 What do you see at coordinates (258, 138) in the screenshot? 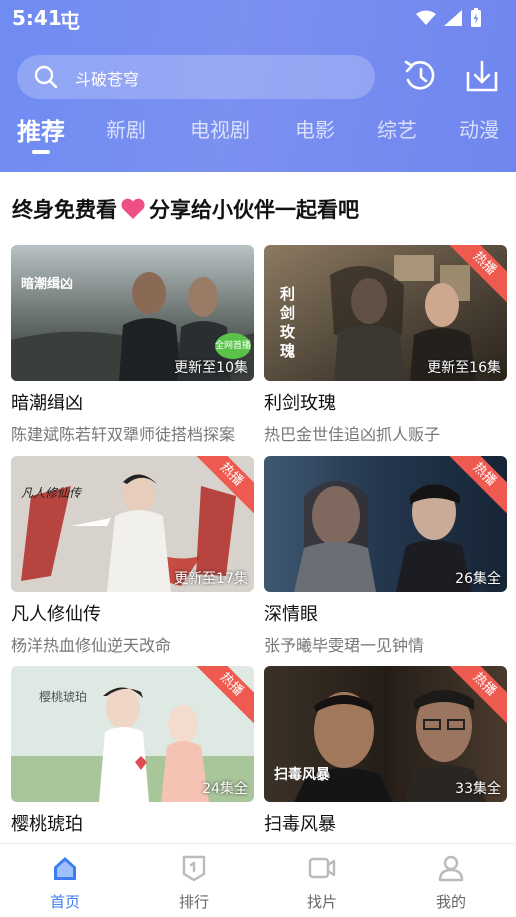
I see `category-tabs: 推荐 新剧 电视剧 电影 综艺 动漫` at bounding box center [258, 138].